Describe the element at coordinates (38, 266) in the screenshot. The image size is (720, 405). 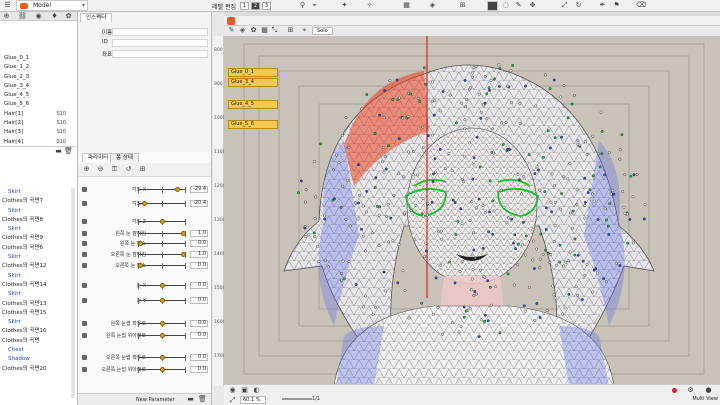
I see `part-item: Clothes의 곡면12` at that location.